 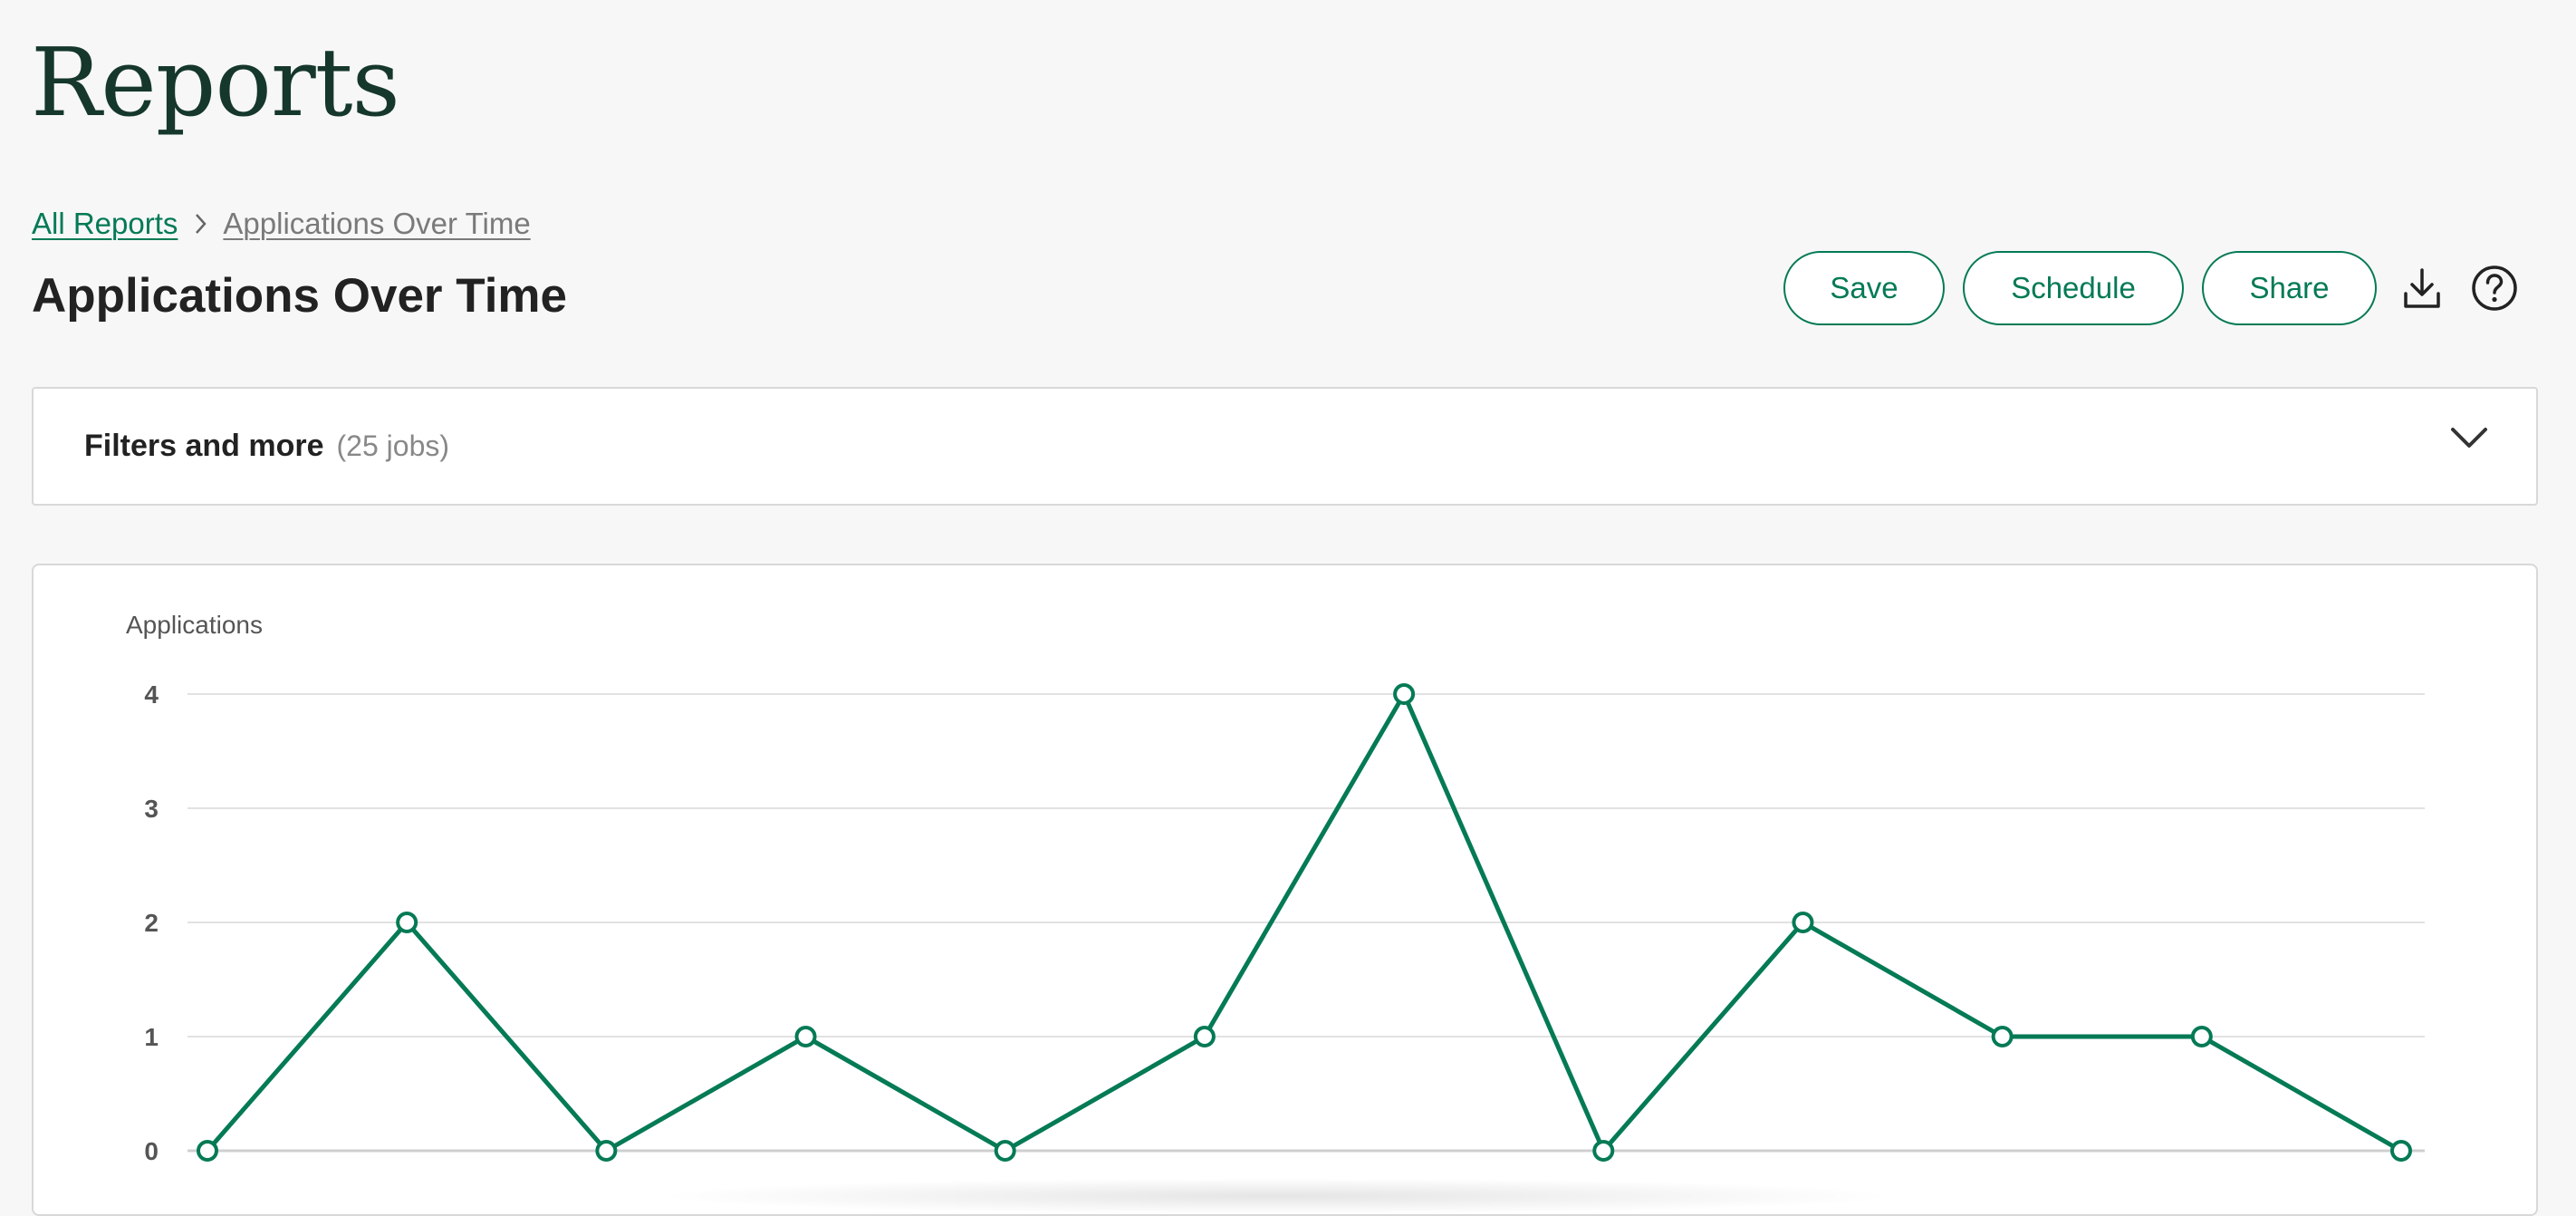 What do you see at coordinates (2422, 288) in the screenshot?
I see `download-icon` at bounding box center [2422, 288].